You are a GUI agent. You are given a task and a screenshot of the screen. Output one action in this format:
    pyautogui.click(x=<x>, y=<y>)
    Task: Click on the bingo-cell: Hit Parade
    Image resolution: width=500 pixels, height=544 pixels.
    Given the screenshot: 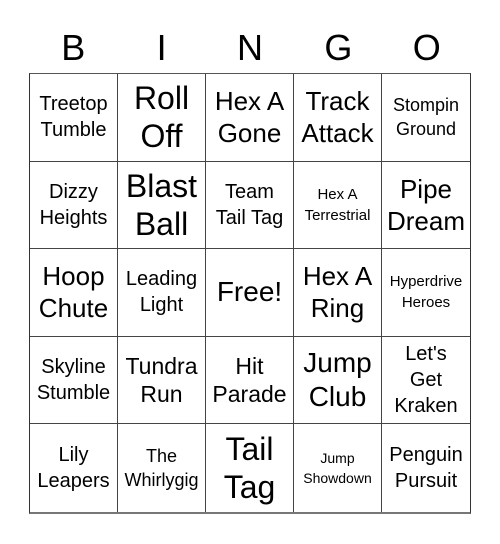 What is the action you would take?
    pyautogui.click(x=250, y=380)
    